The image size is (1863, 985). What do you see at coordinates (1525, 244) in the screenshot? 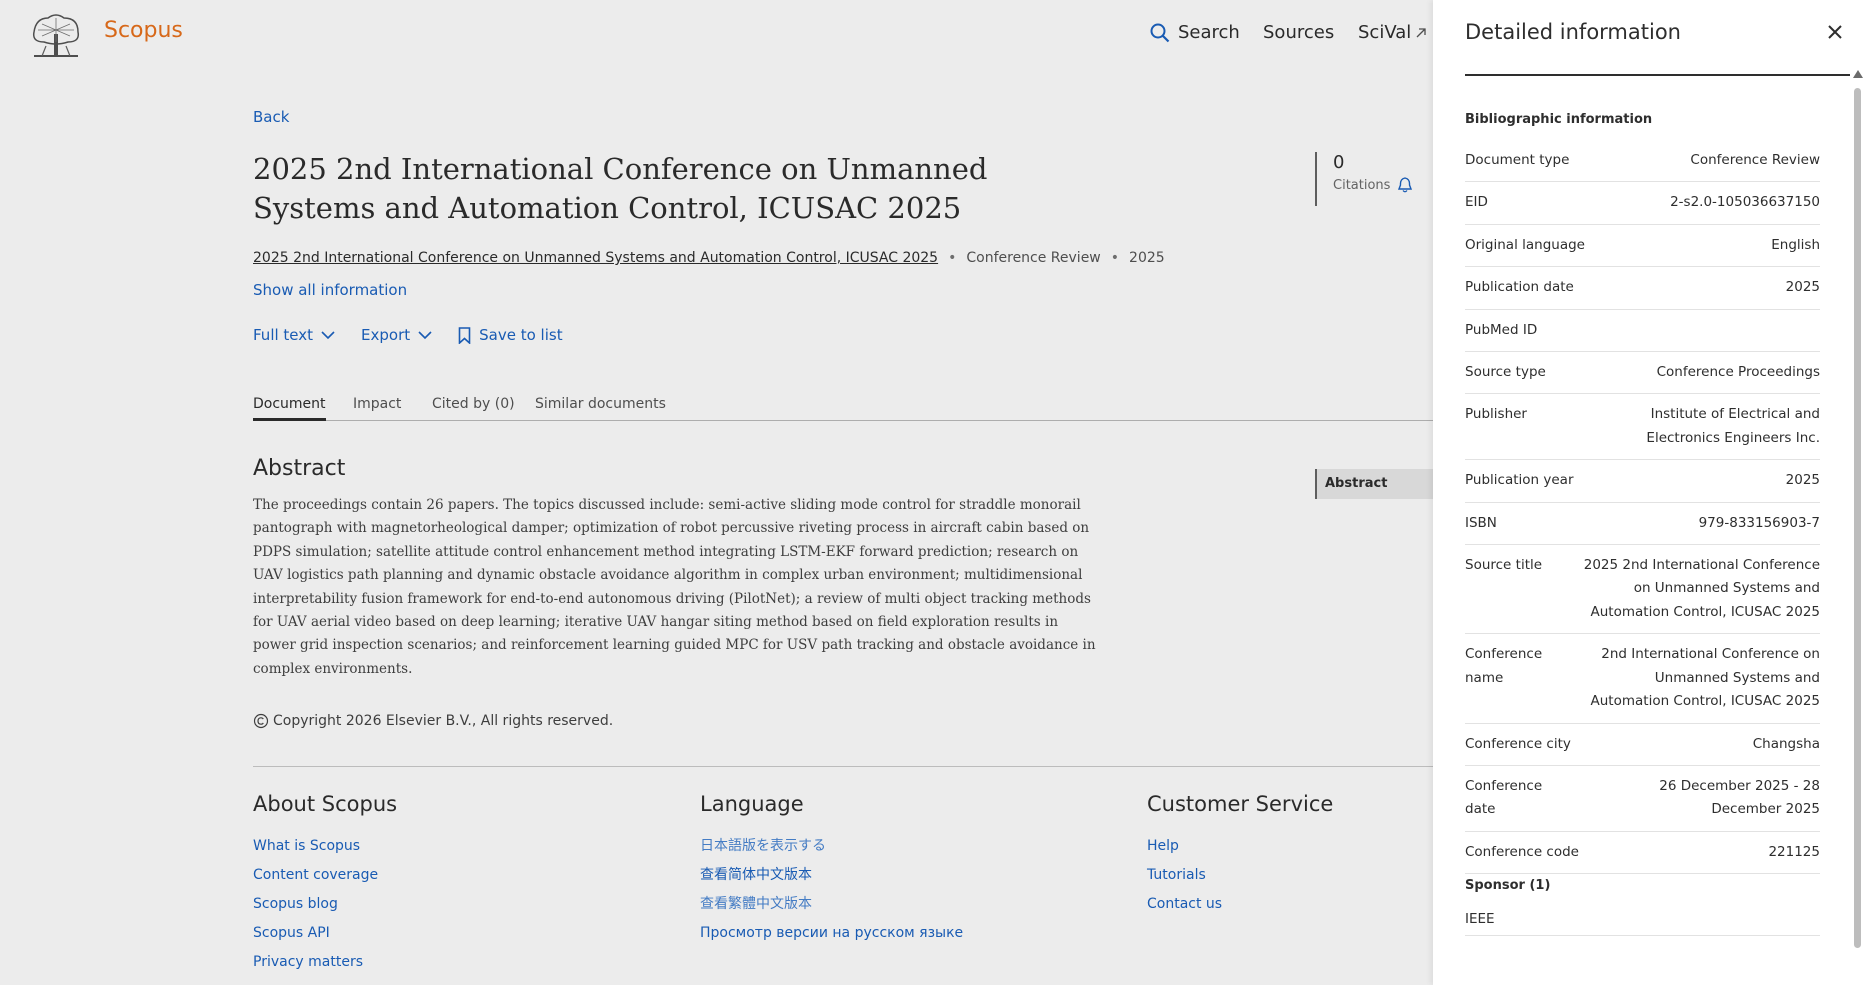
I see `info-label: Original language` at bounding box center [1525, 244].